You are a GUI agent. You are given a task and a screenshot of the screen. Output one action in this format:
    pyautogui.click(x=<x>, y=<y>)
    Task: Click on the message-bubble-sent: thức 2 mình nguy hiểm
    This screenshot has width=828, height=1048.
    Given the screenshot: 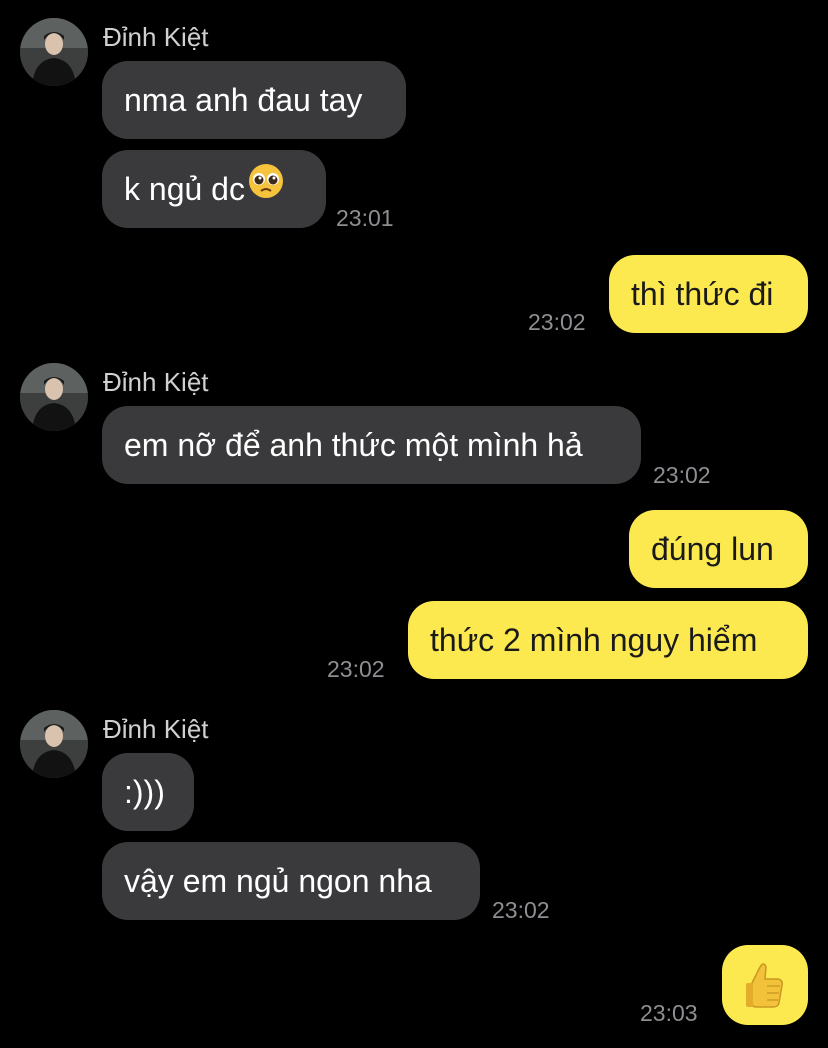 What is the action you would take?
    pyautogui.click(x=608, y=640)
    